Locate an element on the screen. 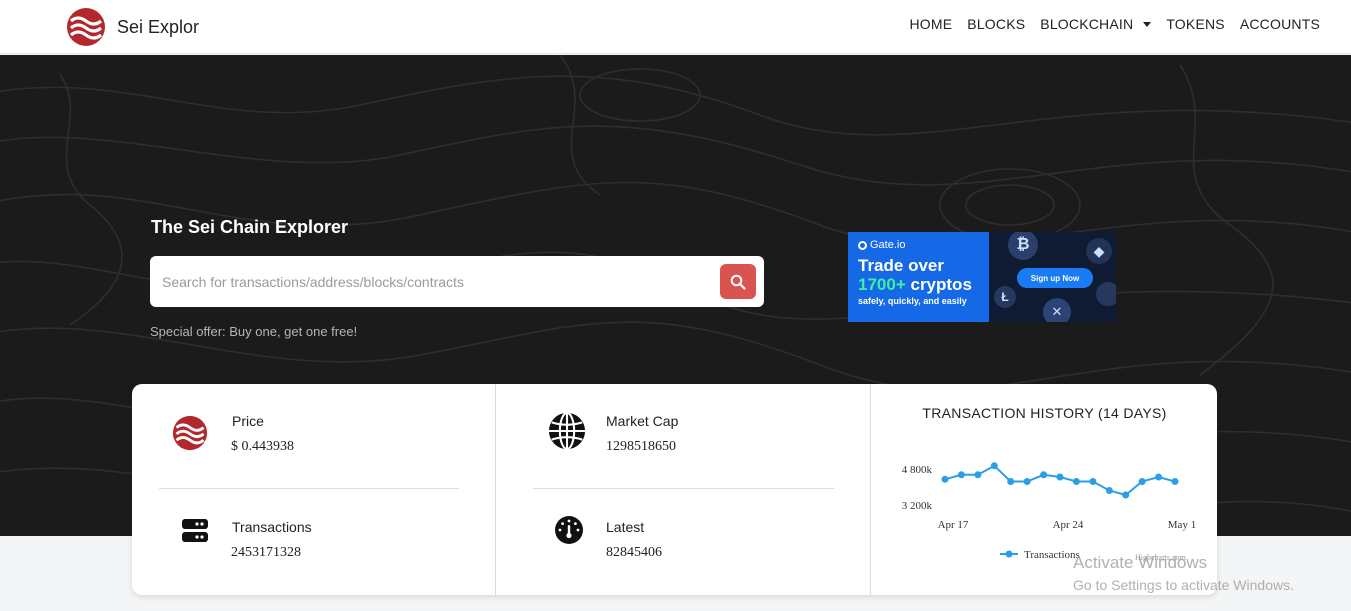 The image size is (1351, 611). brand-name: Sei Explor is located at coordinates (158, 26).